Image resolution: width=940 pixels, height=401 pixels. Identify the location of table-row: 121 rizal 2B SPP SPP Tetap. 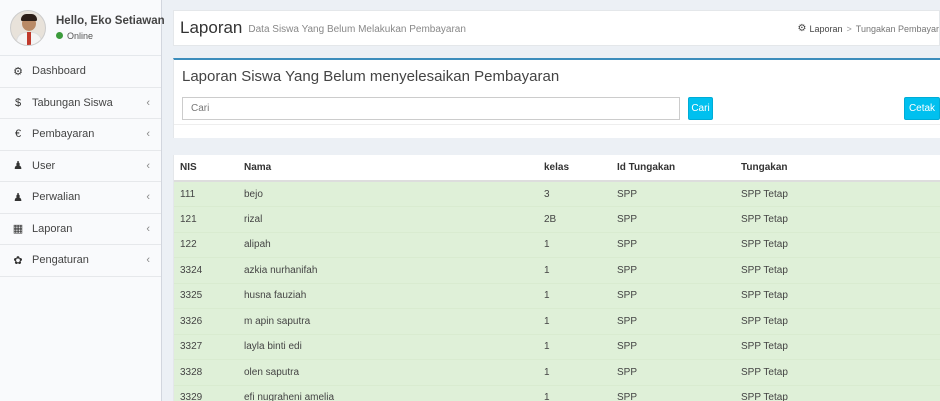
(557, 219).